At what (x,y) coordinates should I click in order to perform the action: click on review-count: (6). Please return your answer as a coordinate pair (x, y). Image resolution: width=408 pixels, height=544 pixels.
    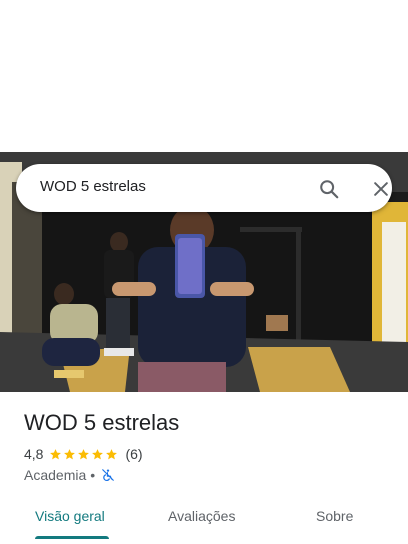
    Looking at the image, I should click on (133, 454).